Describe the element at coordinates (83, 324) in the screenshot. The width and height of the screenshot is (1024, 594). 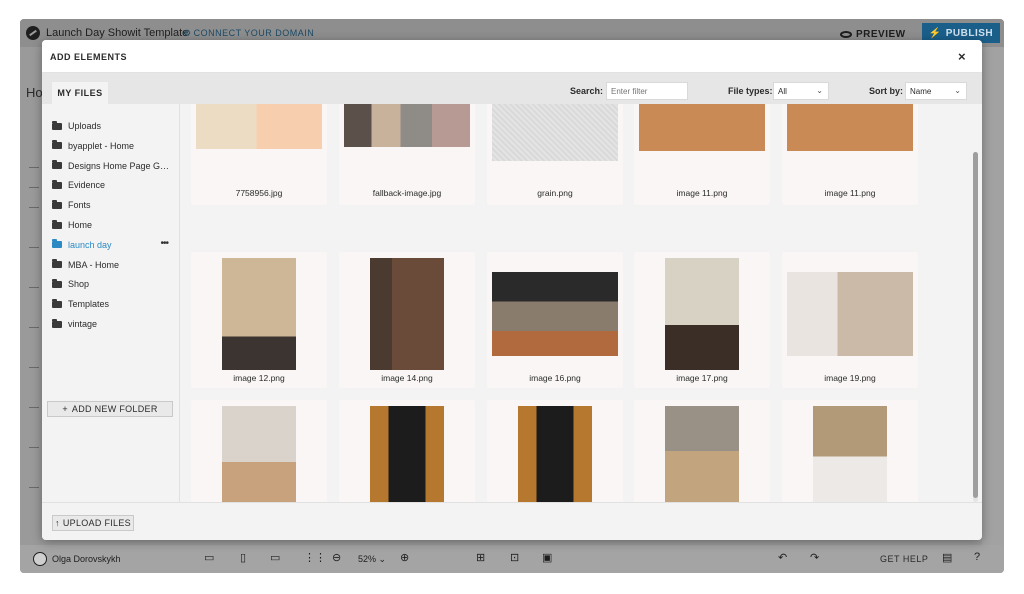
I see `folder-name: vintage` at that location.